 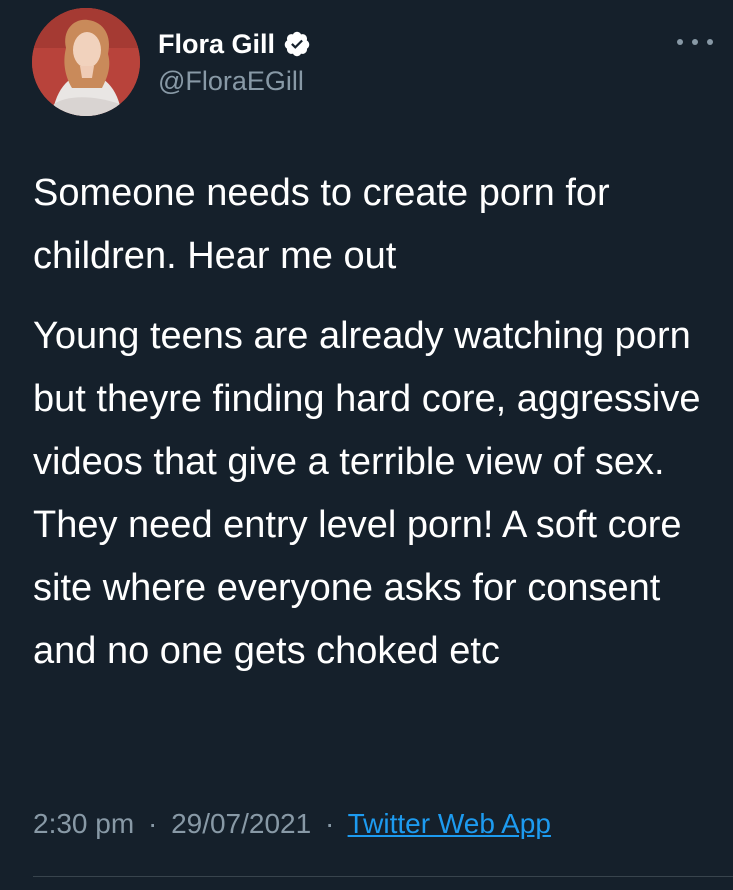 I want to click on tweet-source-link: Twitter Web App, so click(x=449, y=823).